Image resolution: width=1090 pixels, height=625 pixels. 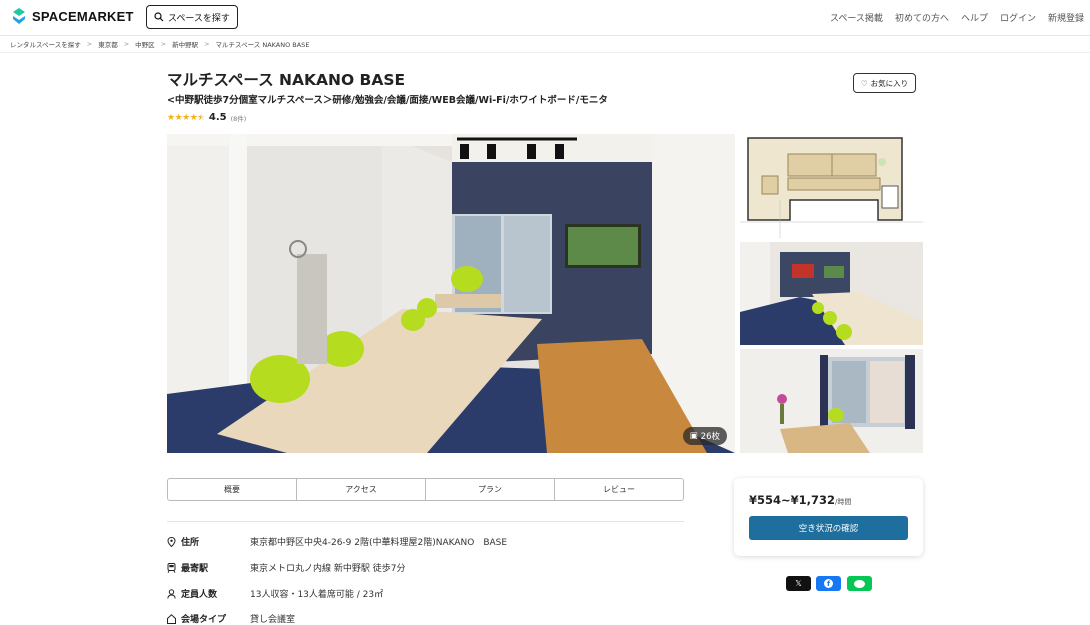 I want to click on info-row-address: 住所 東京都中野区中央4-26-9 2階(中華料理屋2階)NAKANO BASE, so click(x=337, y=541).